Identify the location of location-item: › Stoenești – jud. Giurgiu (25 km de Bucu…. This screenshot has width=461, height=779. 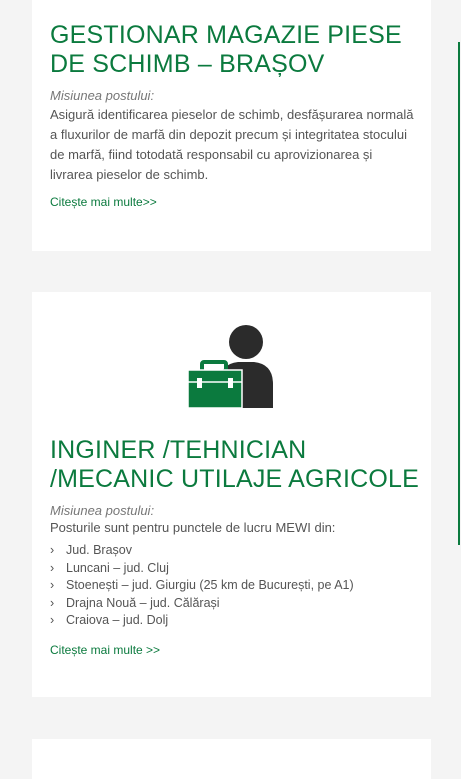
(202, 586).